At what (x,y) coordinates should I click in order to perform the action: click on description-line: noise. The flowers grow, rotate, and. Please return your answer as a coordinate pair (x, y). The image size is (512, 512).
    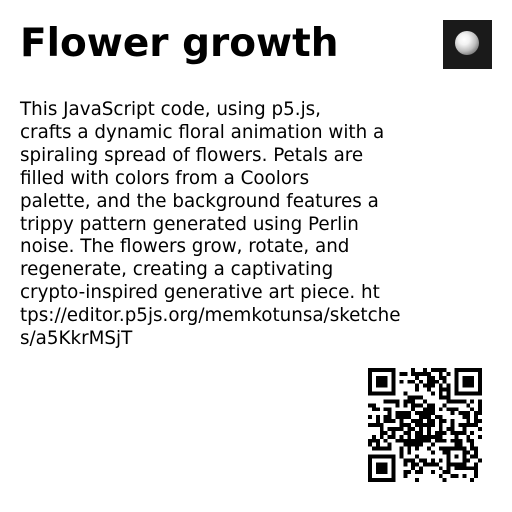
    Looking at the image, I should click on (185, 247).